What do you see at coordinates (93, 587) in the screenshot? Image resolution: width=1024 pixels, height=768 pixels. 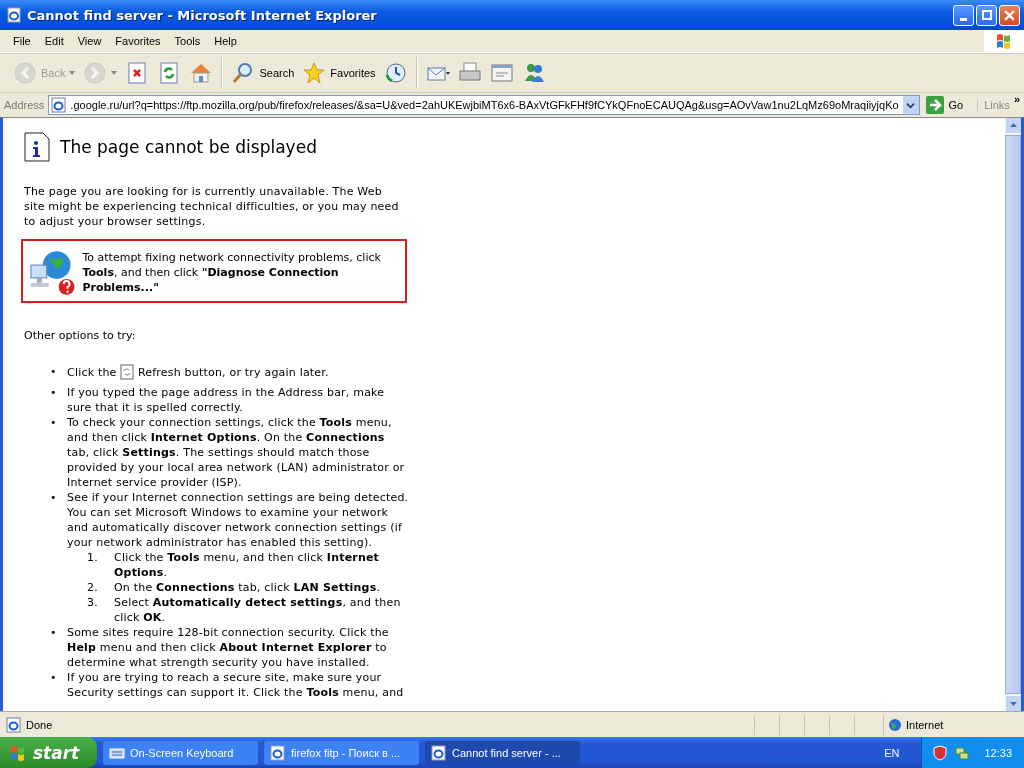 I see `step-number: 2.` at bounding box center [93, 587].